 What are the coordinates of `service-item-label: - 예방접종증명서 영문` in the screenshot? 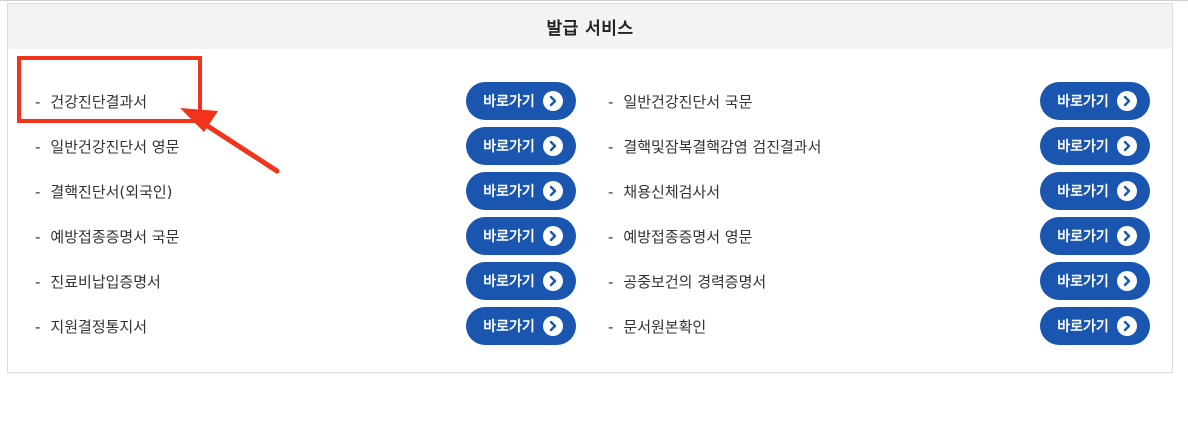 It's located at (680, 236).